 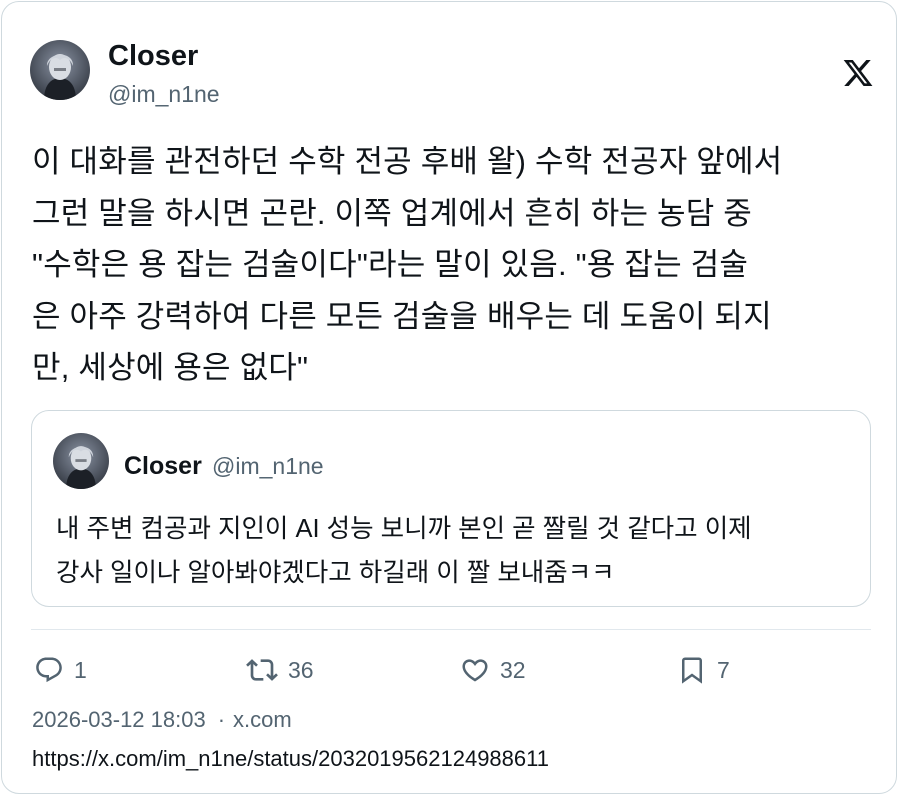 What do you see at coordinates (163, 466) in the screenshot?
I see `quoted-display-name: Closer` at bounding box center [163, 466].